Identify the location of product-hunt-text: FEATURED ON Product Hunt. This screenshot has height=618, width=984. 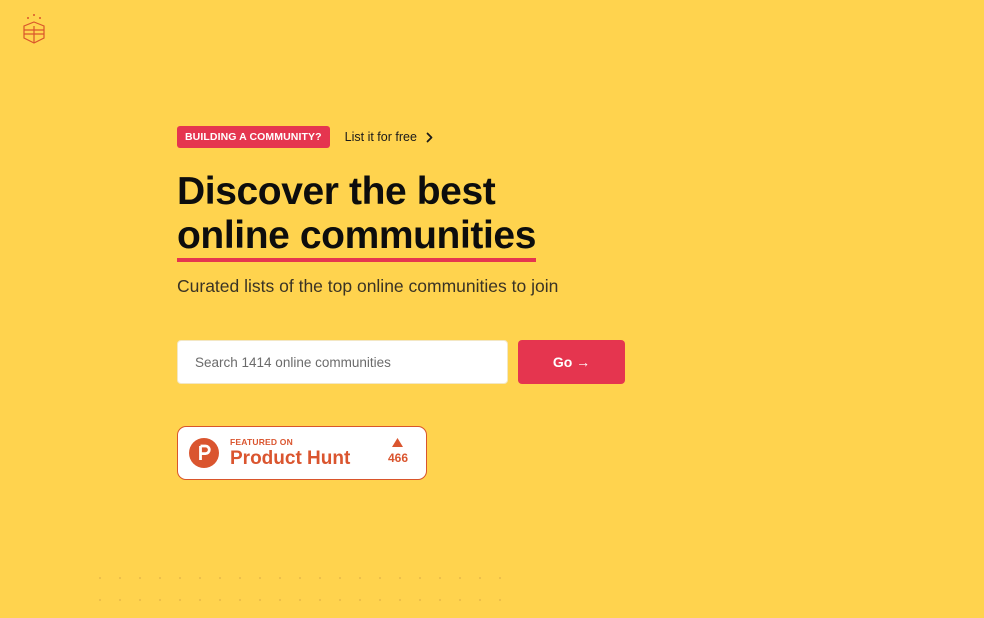
(290, 453).